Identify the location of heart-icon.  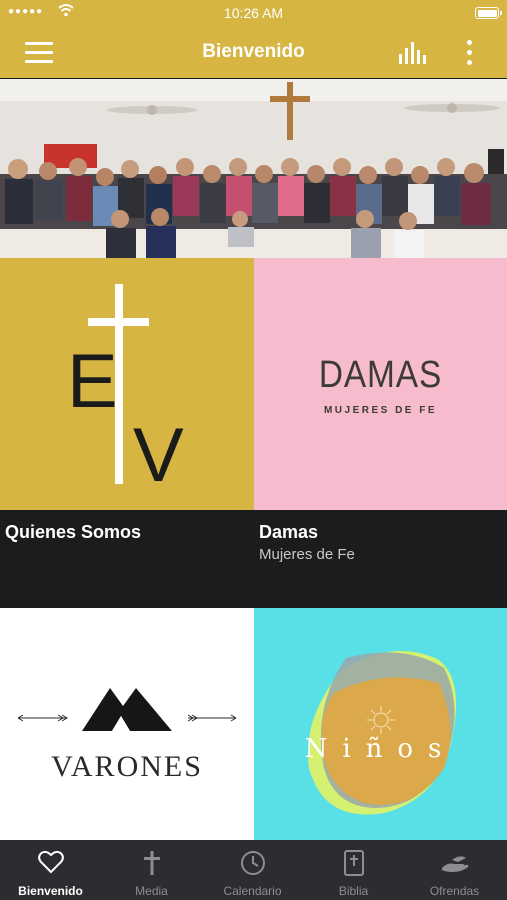
(50, 862).